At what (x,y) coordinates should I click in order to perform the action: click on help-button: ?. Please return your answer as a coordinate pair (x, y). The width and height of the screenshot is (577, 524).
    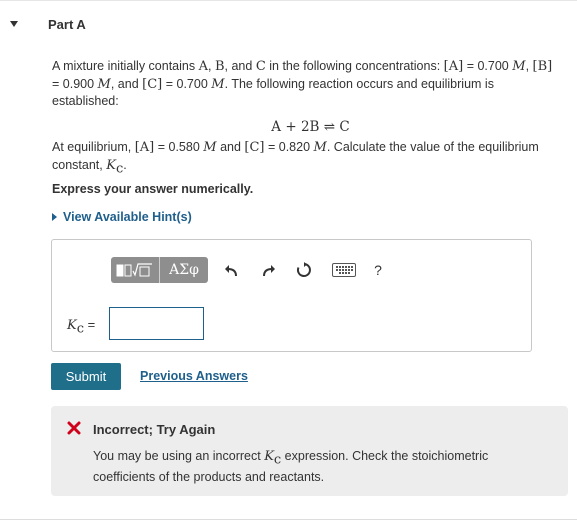
    Looking at the image, I should click on (378, 270).